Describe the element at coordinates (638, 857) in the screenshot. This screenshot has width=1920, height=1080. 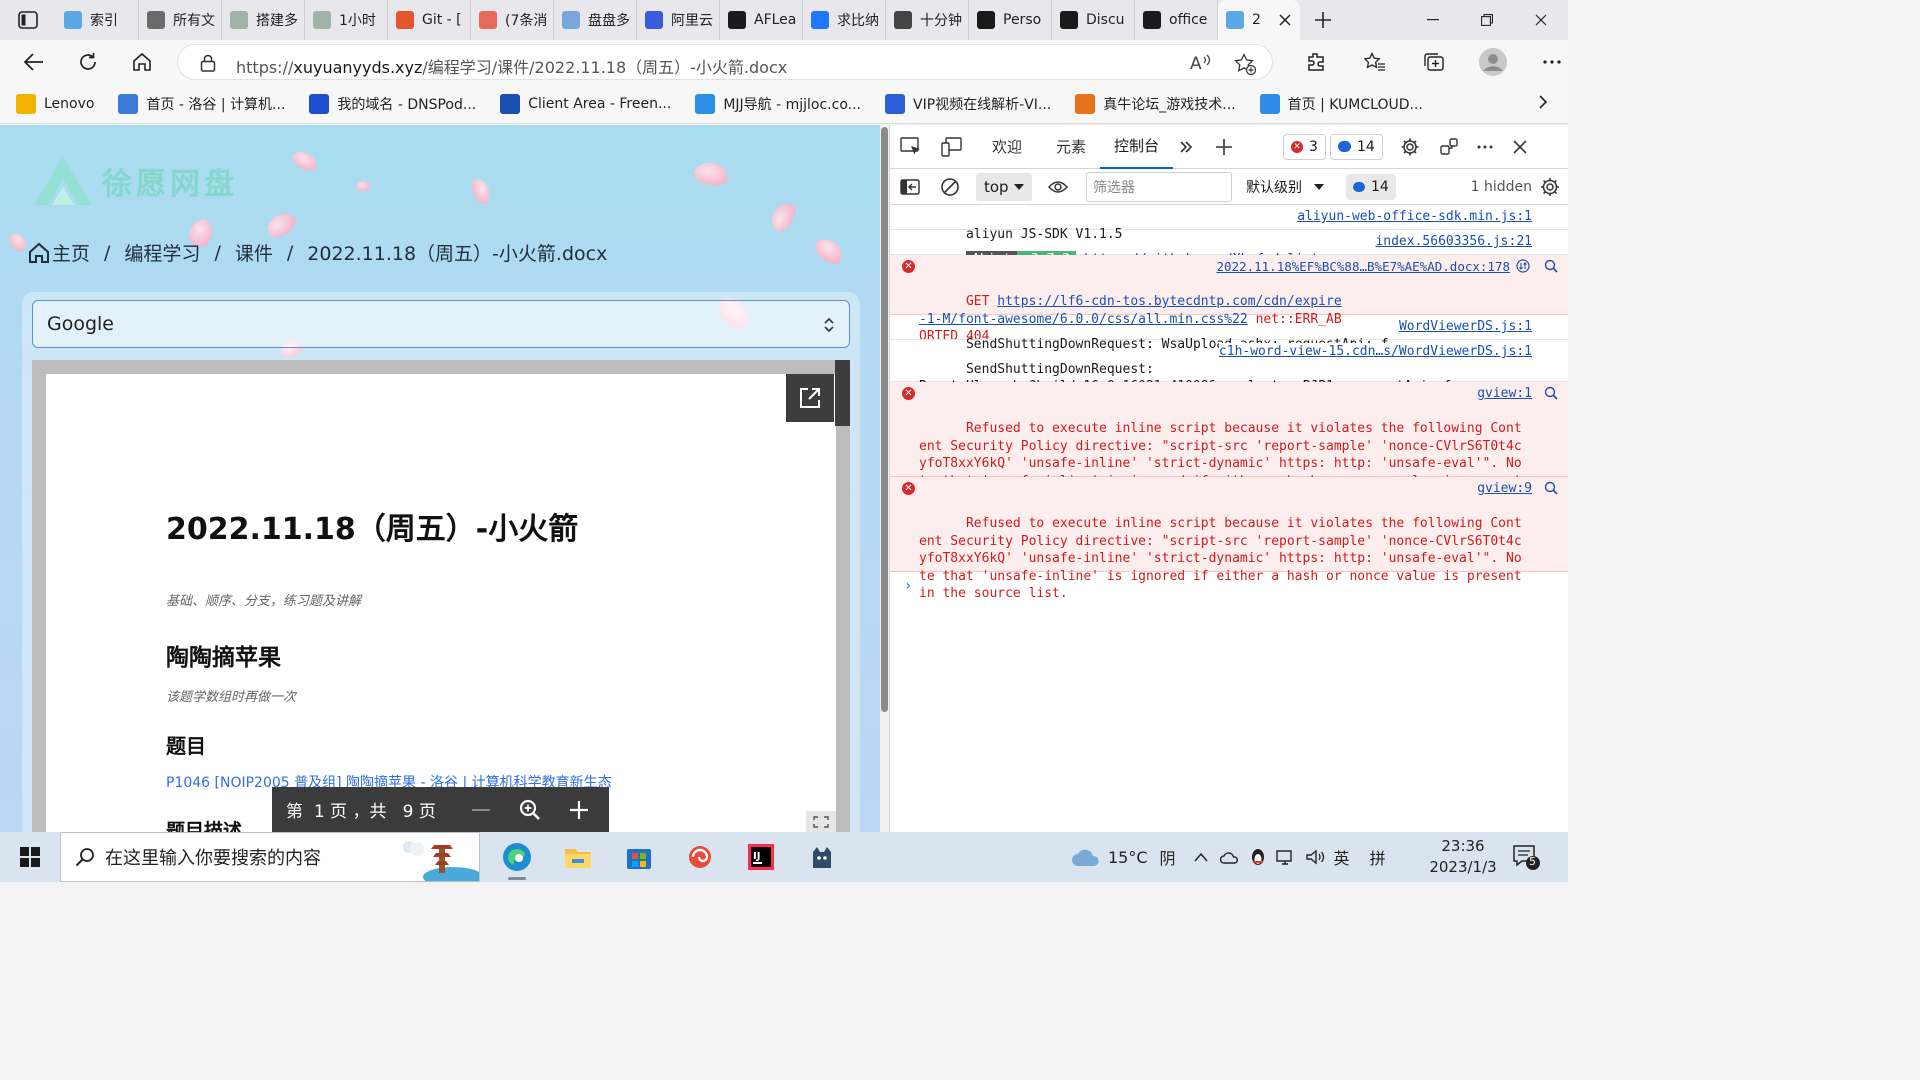
I see `taskbar-store` at that location.